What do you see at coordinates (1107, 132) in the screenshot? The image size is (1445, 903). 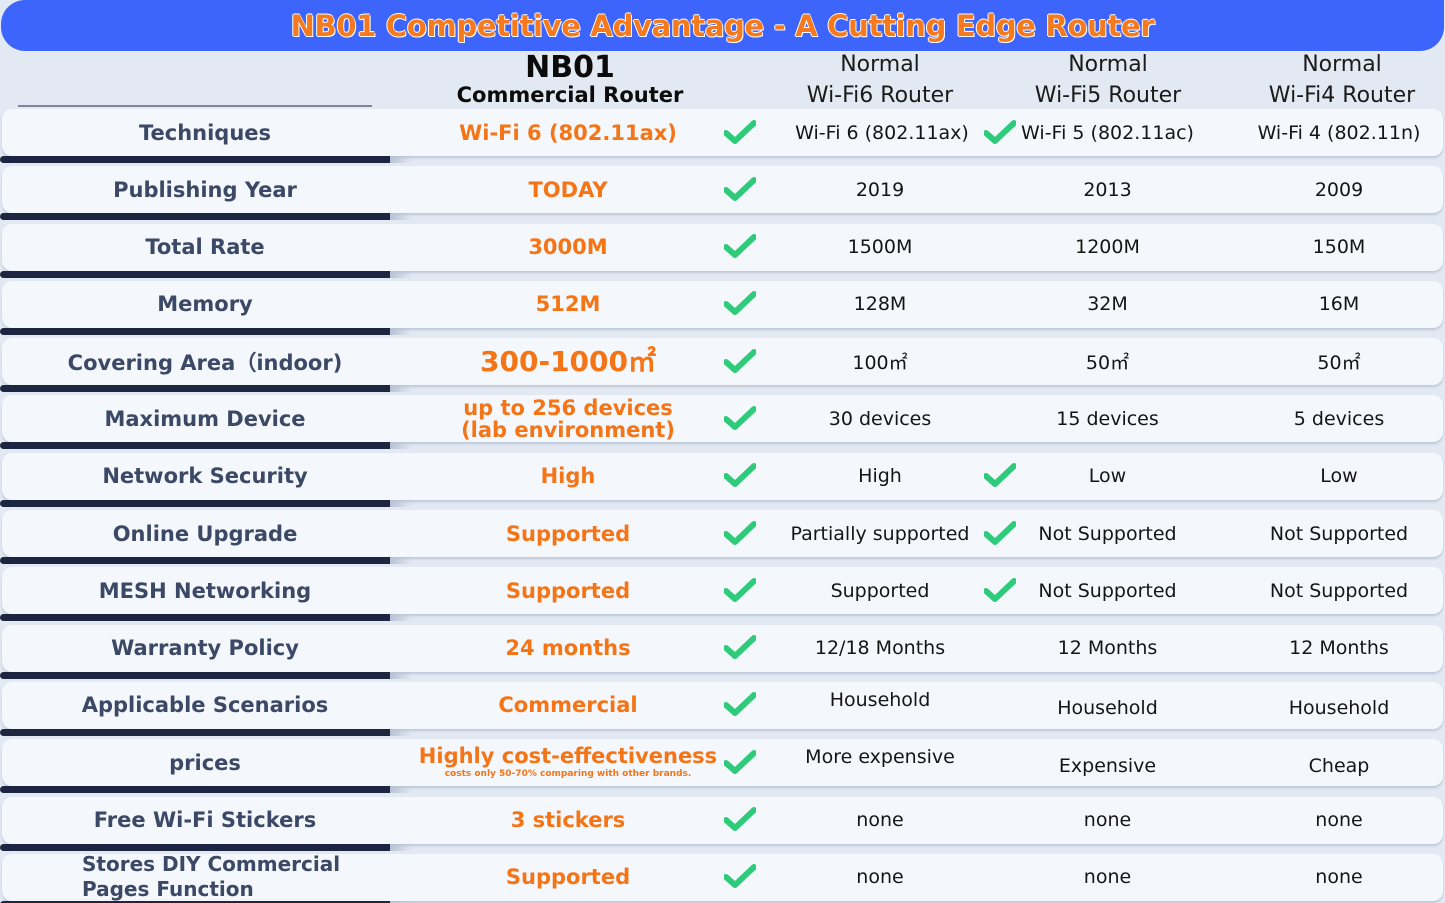 I see `wifi5-value: Wi-Fi 5 (802.11ac)` at bounding box center [1107, 132].